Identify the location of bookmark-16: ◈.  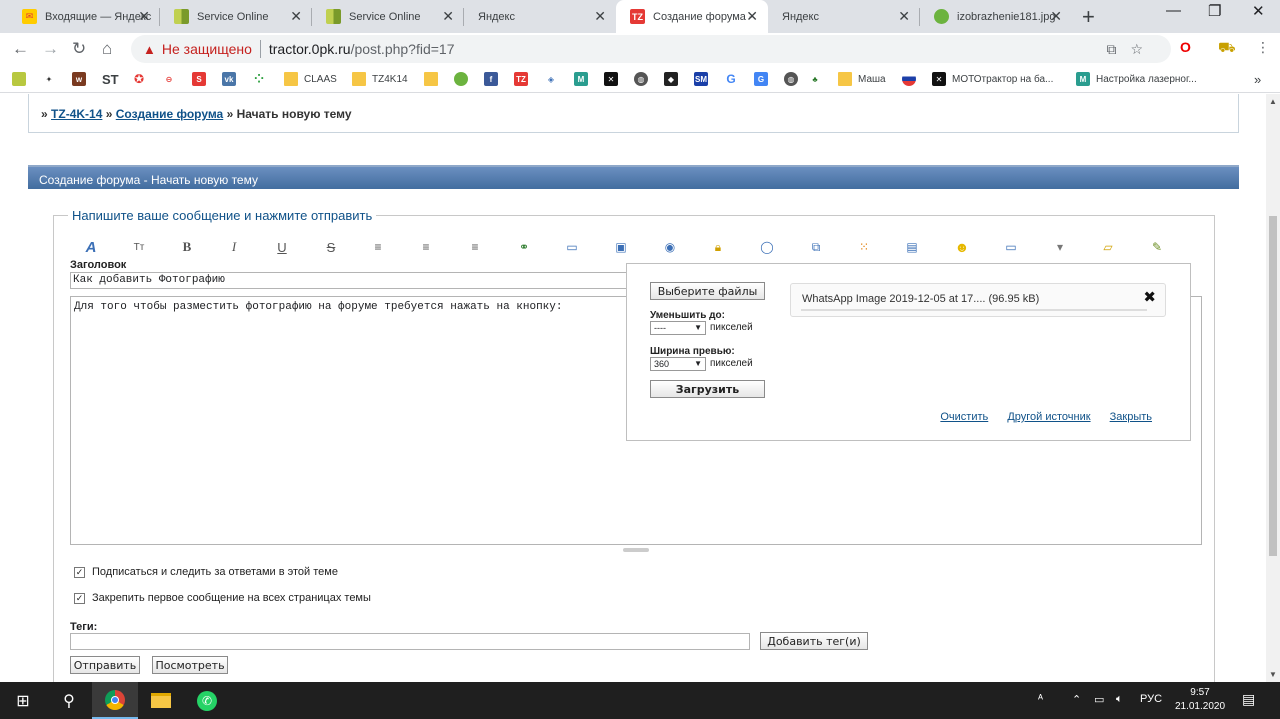
(551, 79).